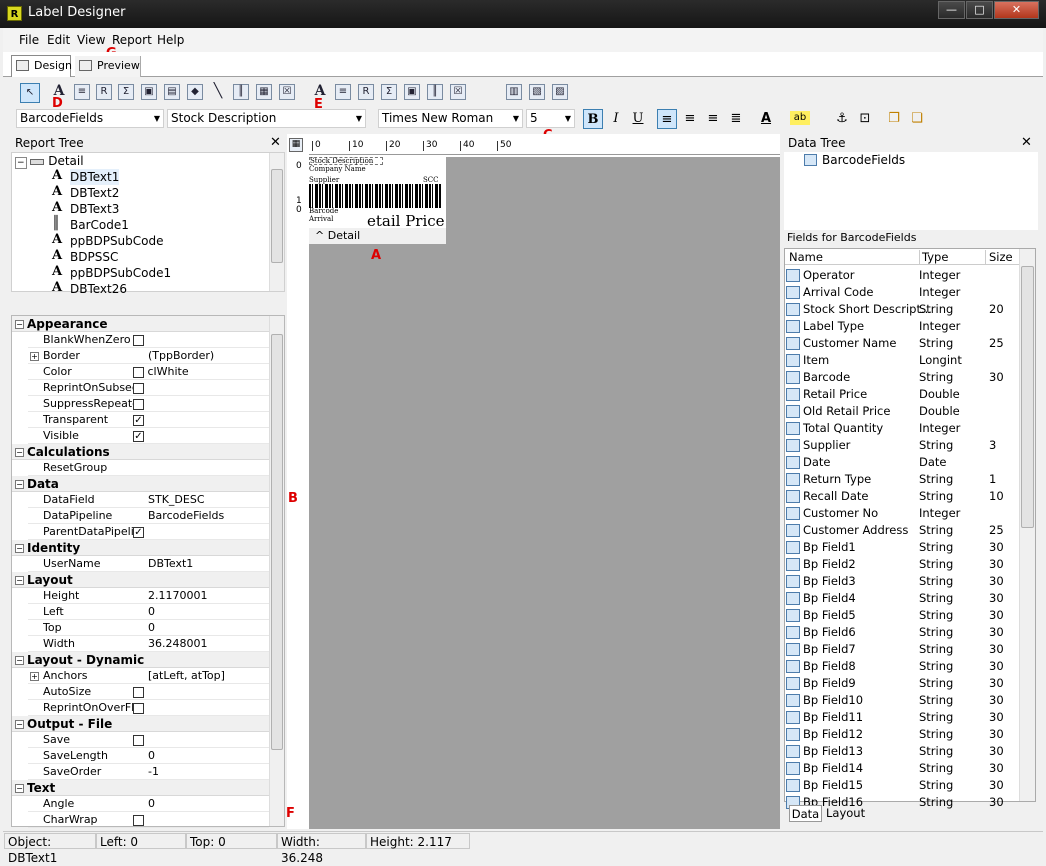 Image resolution: width=1046 pixels, height=866 pixels. I want to click on property-row: Angle 0, so click(148, 804).